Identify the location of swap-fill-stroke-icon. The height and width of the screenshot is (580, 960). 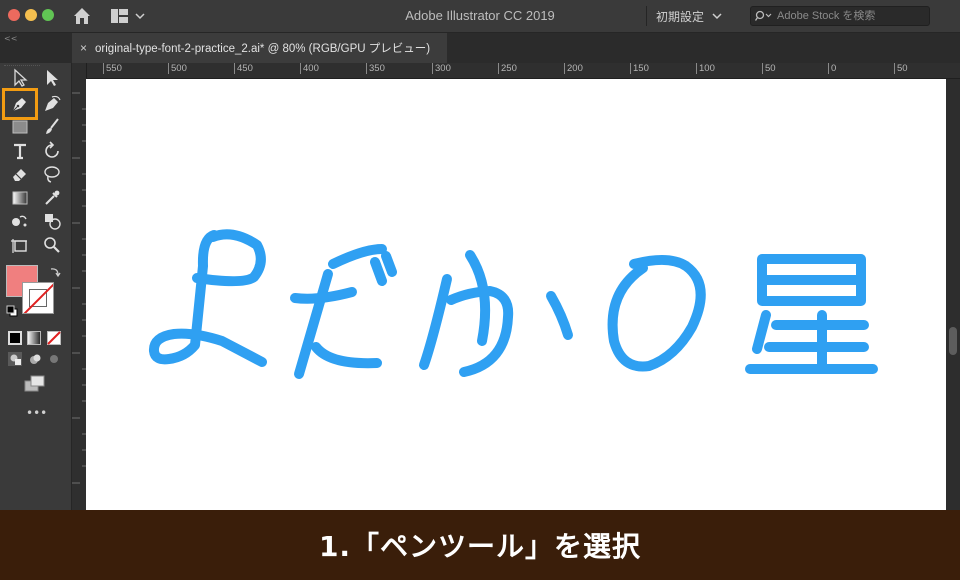
(55, 272).